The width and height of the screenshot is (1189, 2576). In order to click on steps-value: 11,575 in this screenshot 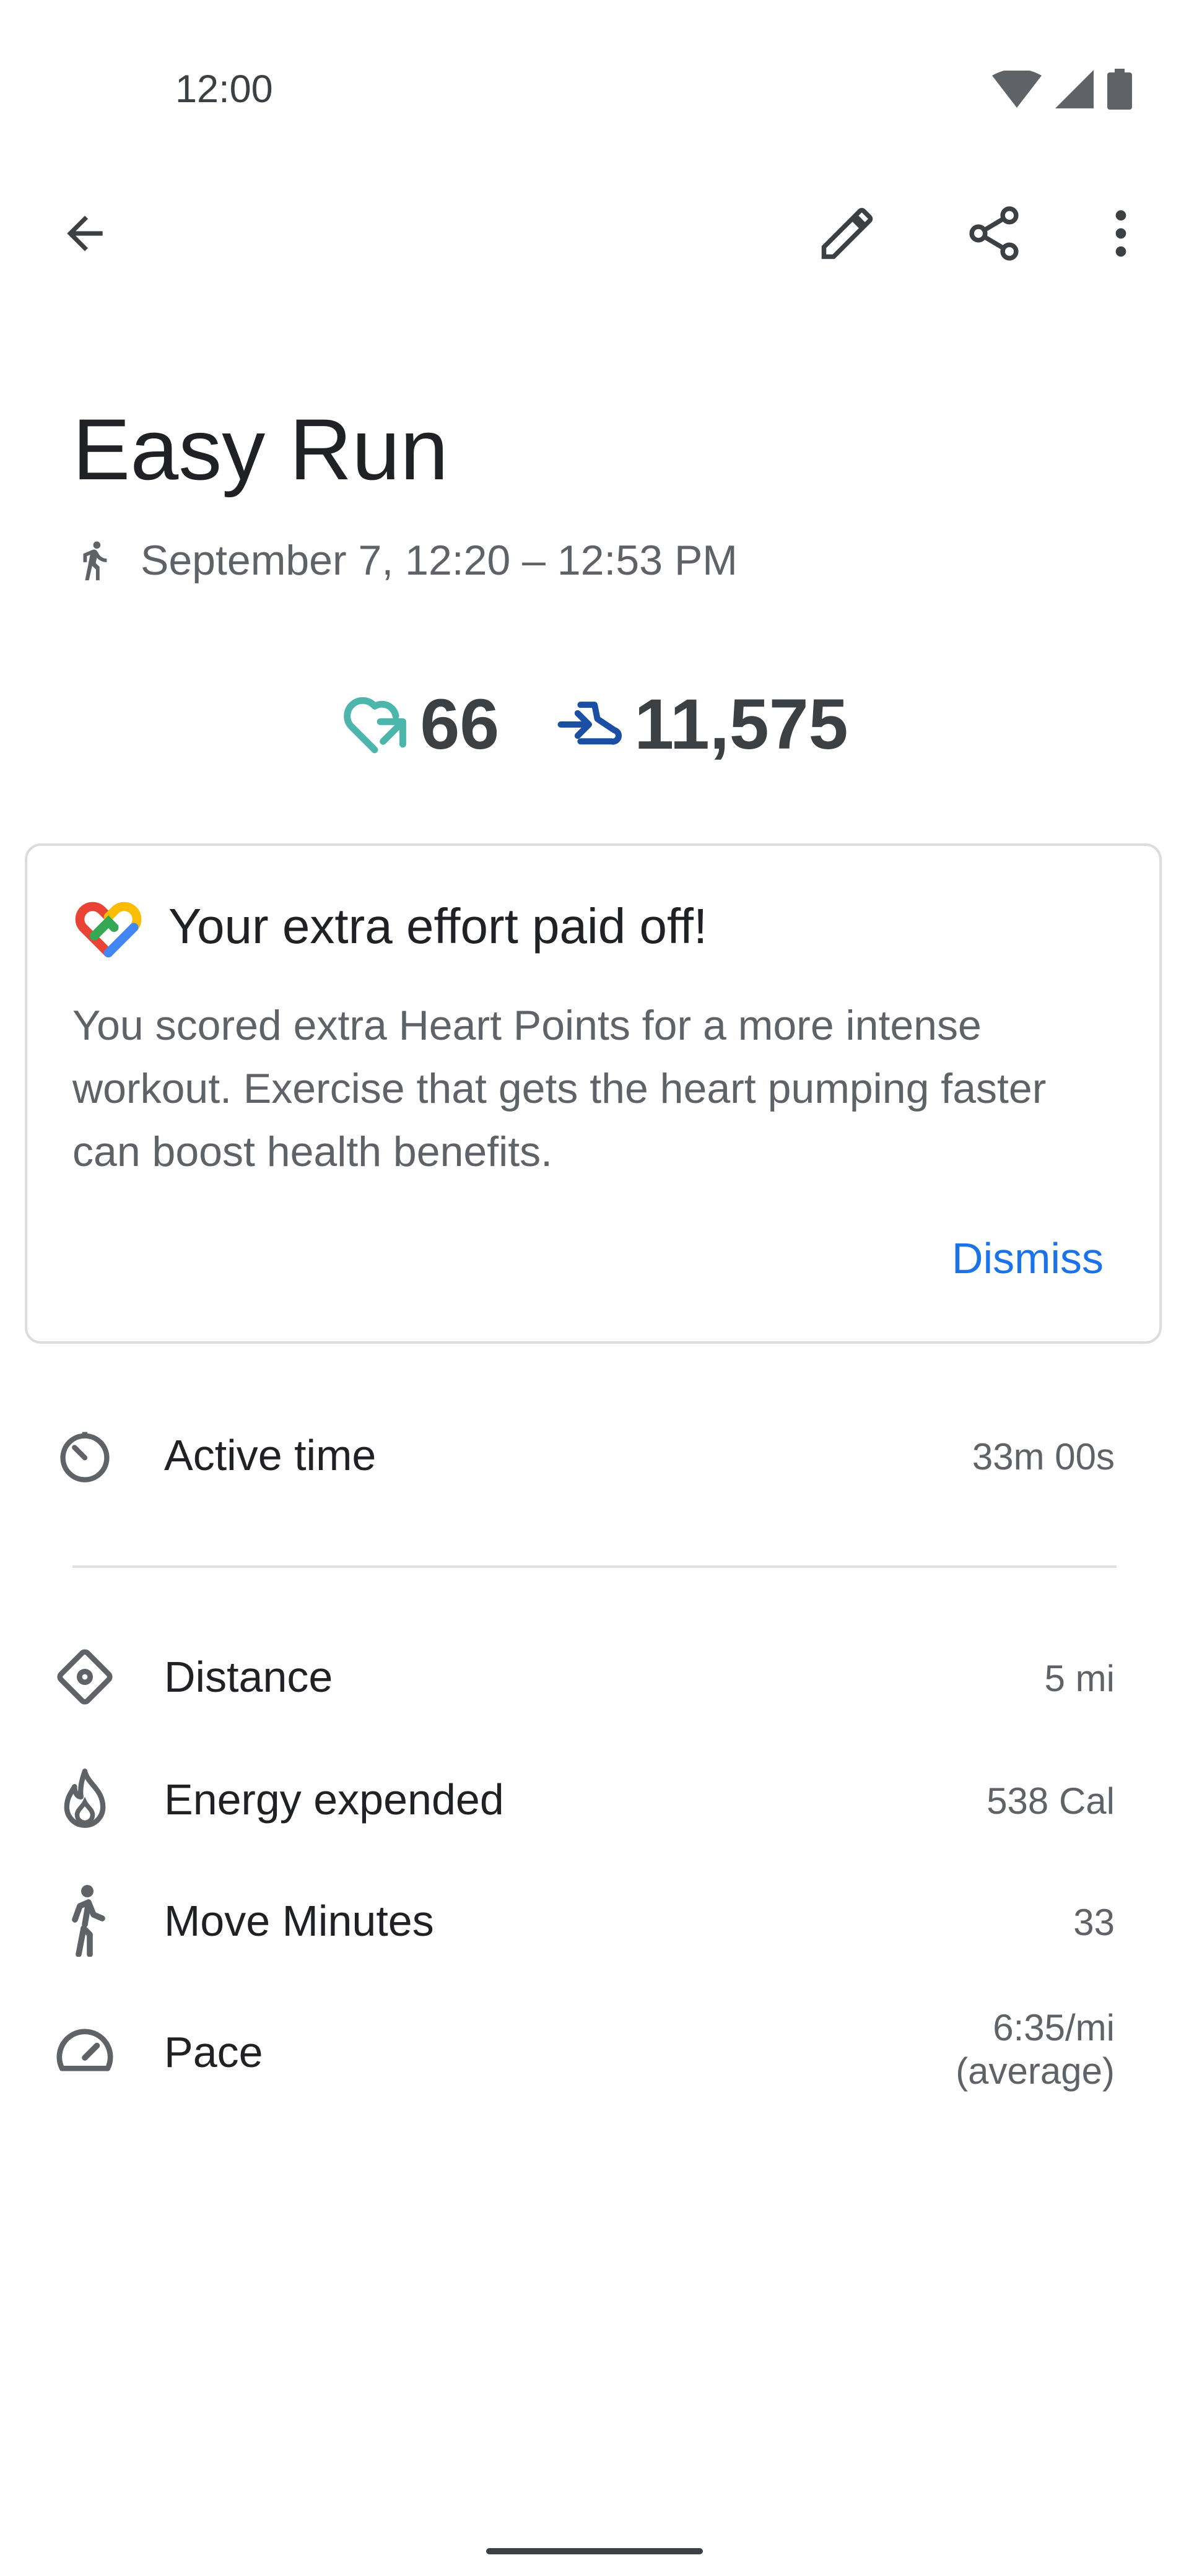, I will do `click(741, 724)`.